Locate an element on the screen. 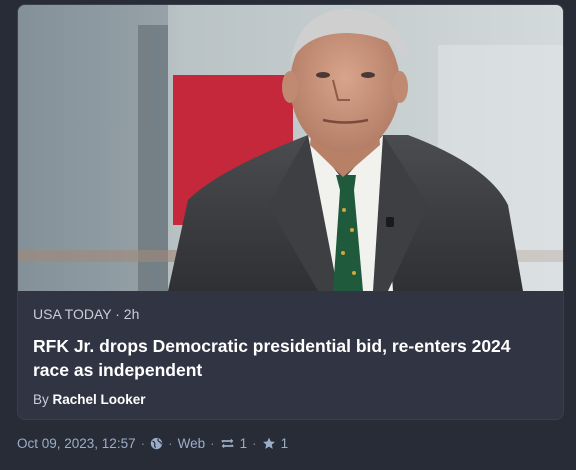 The width and height of the screenshot is (576, 470). star-icon is located at coordinates (269, 443).